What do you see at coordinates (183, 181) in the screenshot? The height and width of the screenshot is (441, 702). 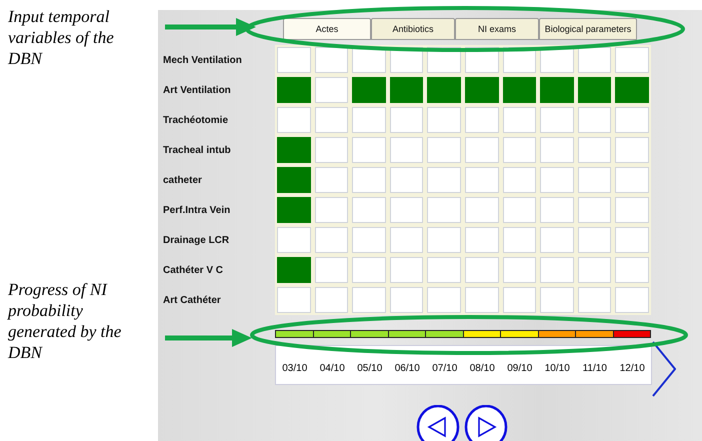 I see `row-label: catheter` at bounding box center [183, 181].